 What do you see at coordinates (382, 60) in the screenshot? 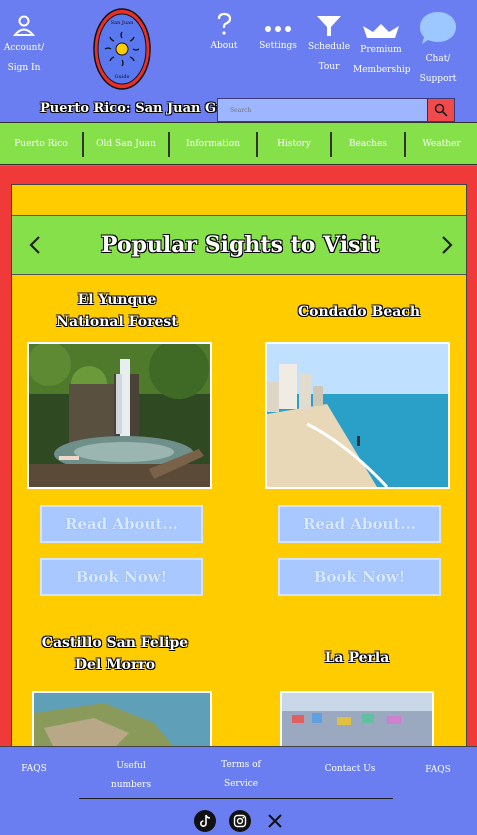
I see `premium-membership-label: Premium Membership` at bounding box center [382, 60].